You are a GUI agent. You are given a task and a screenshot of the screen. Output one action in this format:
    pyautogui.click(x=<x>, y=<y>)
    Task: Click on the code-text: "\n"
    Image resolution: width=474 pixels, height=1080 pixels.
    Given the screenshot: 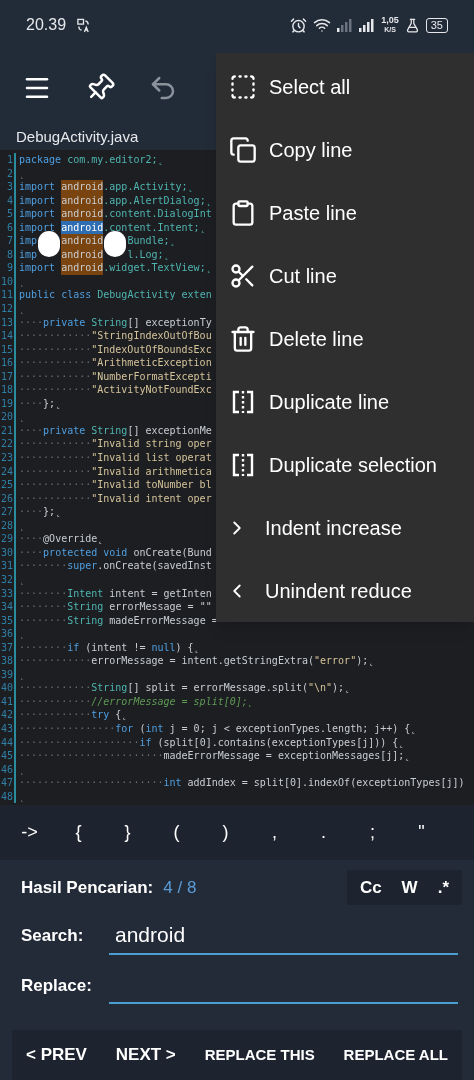 What is the action you would take?
    pyautogui.click(x=320, y=688)
    